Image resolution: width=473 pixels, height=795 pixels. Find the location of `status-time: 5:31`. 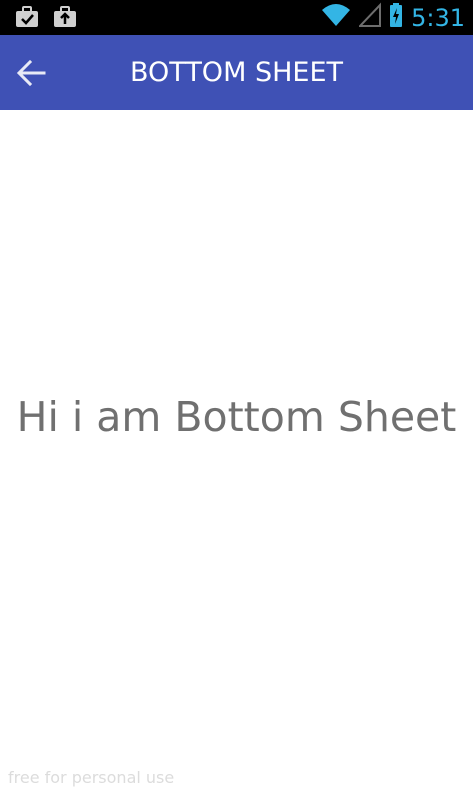

status-time: 5:31 is located at coordinates (438, 17).